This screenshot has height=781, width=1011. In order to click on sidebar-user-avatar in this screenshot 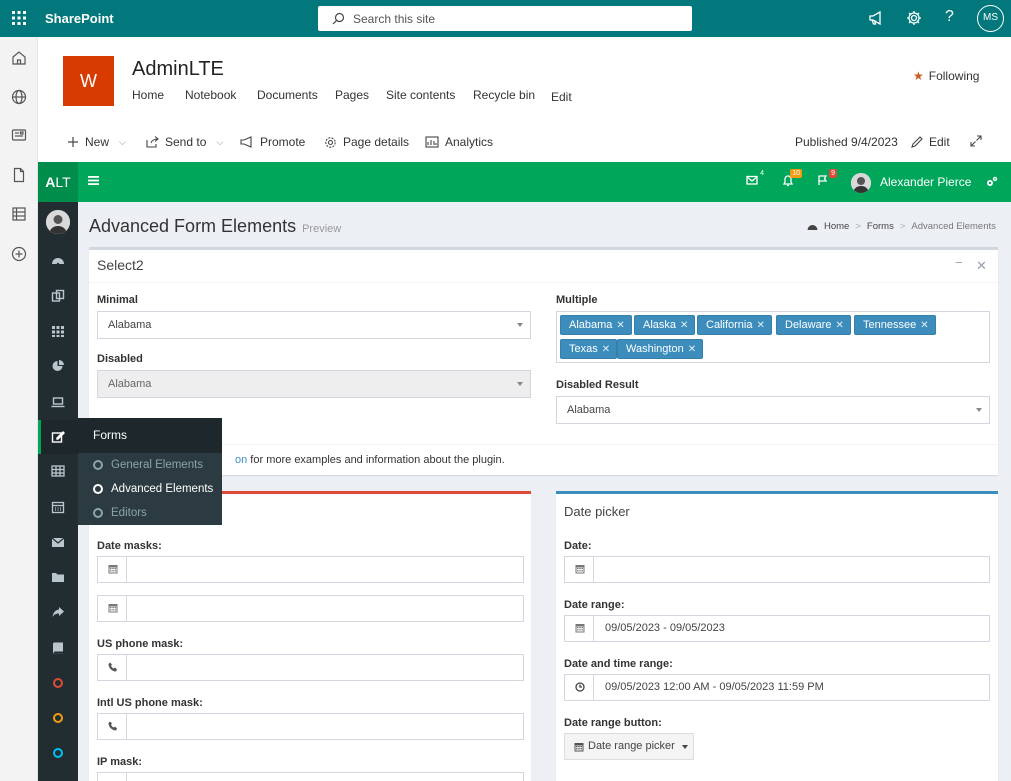, I will do `click(58, 222)`.